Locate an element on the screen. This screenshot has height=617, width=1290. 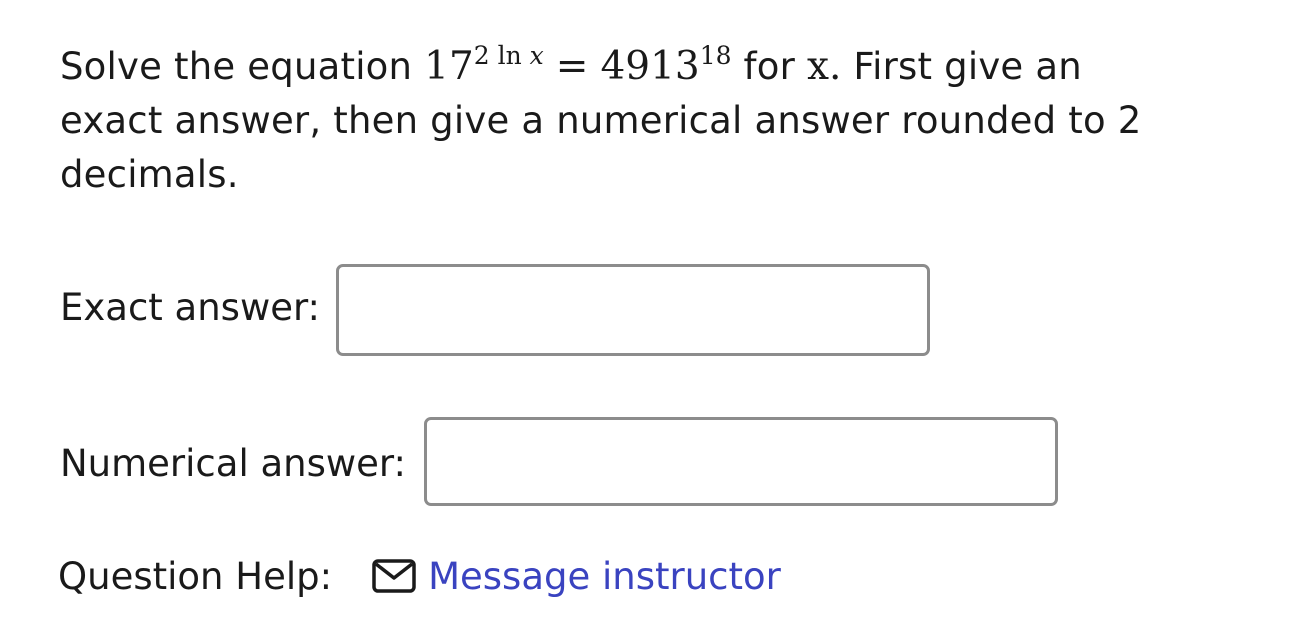
question-help-row: Question Help: Message instructor is located at coordinates (419, 576).